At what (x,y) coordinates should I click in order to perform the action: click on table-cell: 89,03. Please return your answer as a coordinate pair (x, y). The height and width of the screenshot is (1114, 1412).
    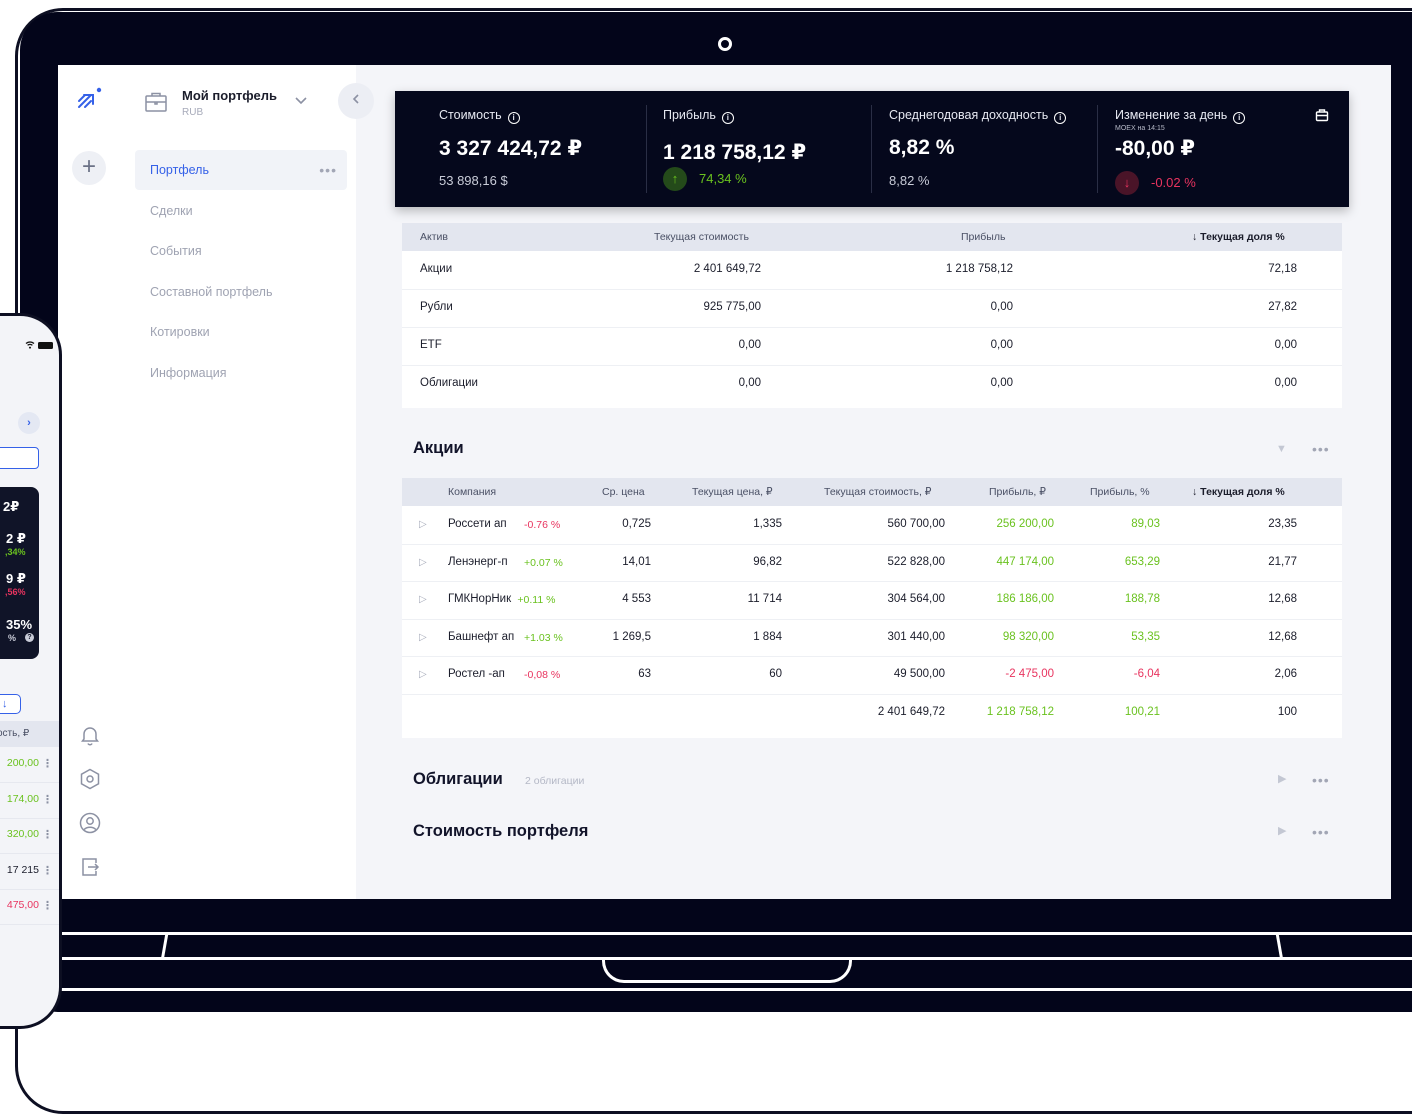
    Looking at the image, I should click on (1145, 524).